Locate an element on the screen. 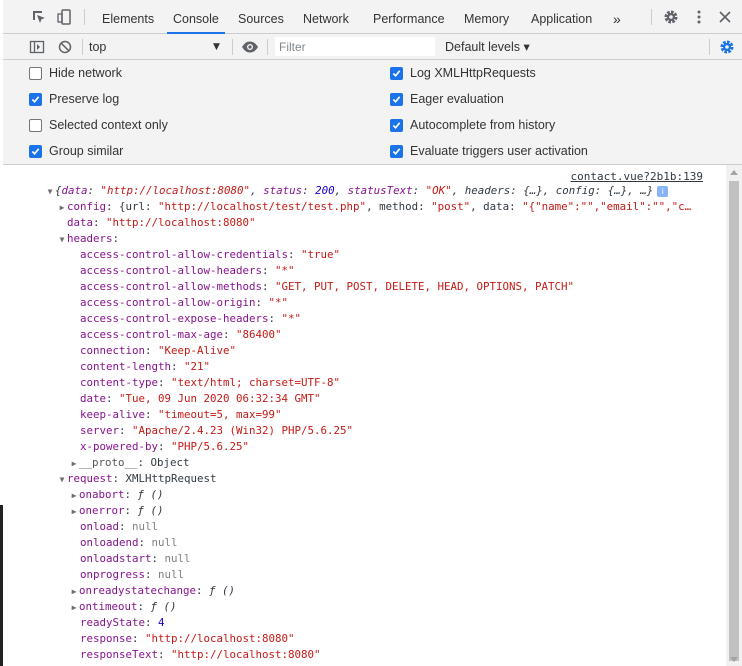 This screenshot has width=742, height=666. eager-evaluation-checkbox is located at coordinates (396, 99).